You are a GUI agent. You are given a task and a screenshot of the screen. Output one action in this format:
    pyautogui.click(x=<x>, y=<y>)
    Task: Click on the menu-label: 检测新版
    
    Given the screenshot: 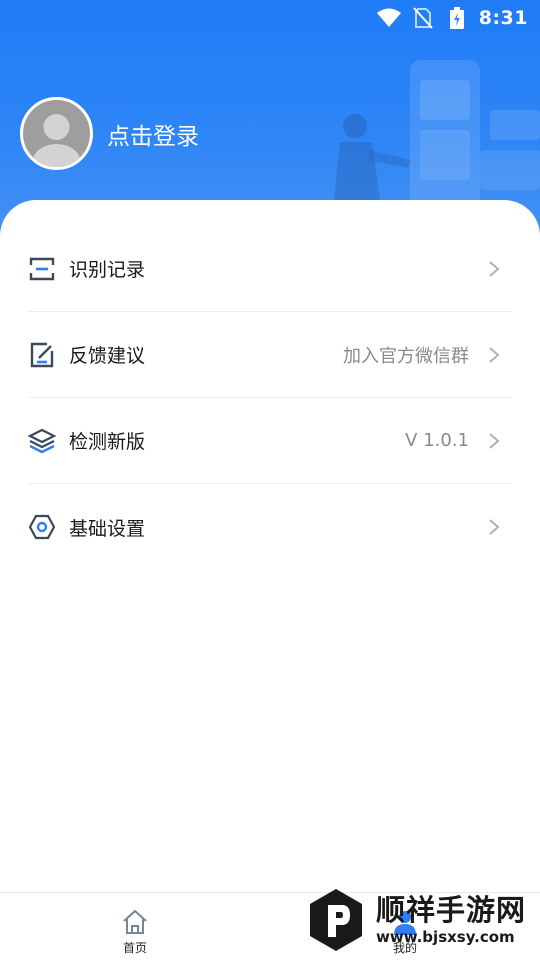 What is the action you would take?
    pyautogui.click(x=107, y=442)
    